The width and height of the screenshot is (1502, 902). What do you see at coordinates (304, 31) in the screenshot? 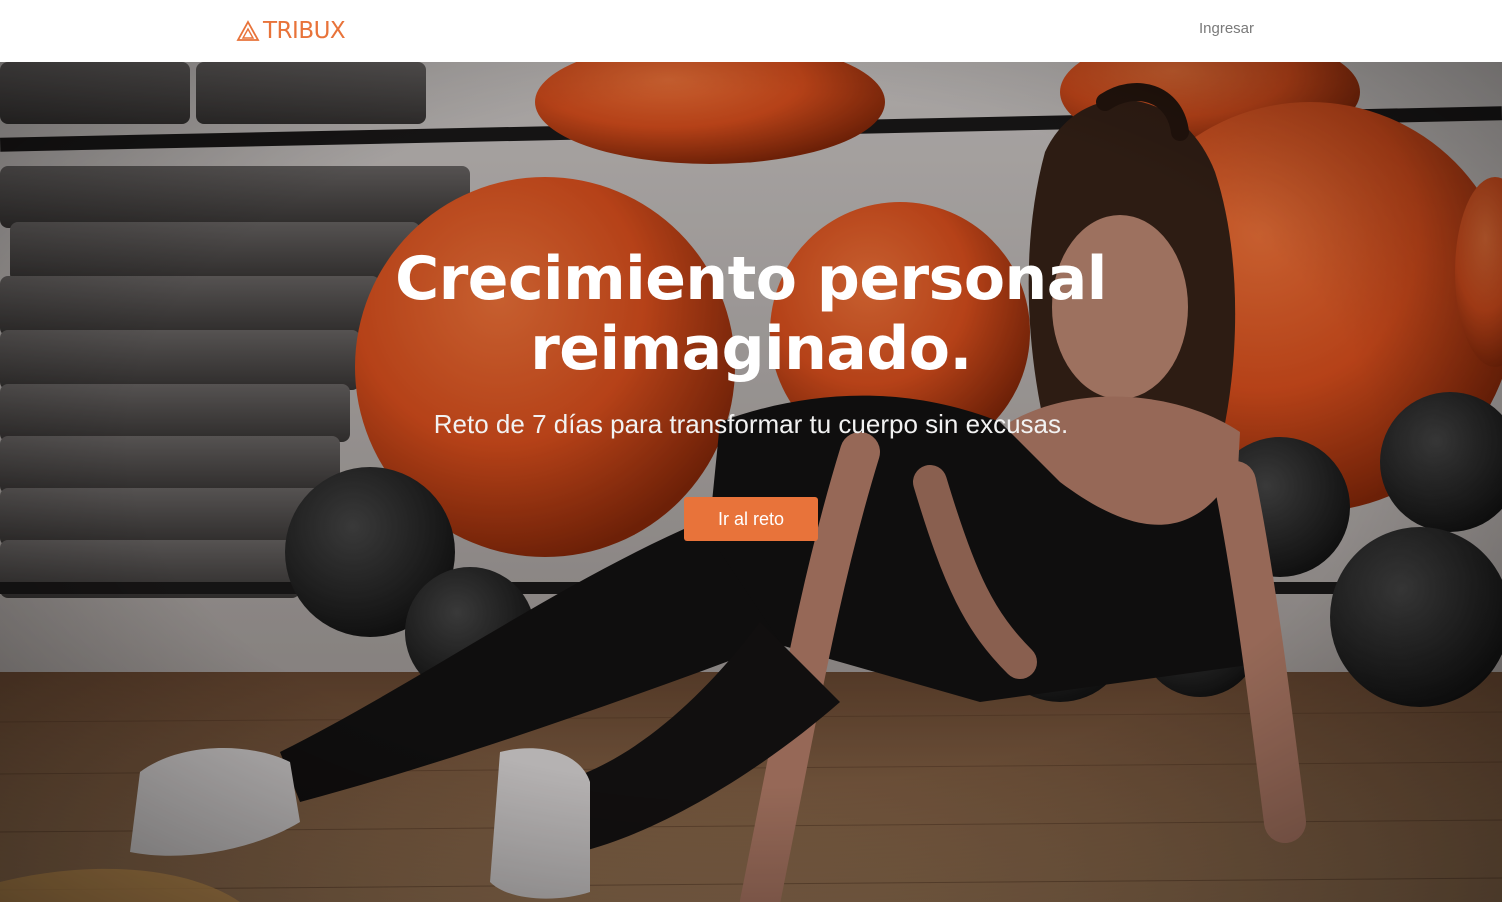
I see `brand-name: TRIBUX` at bounding box center [304, 31].